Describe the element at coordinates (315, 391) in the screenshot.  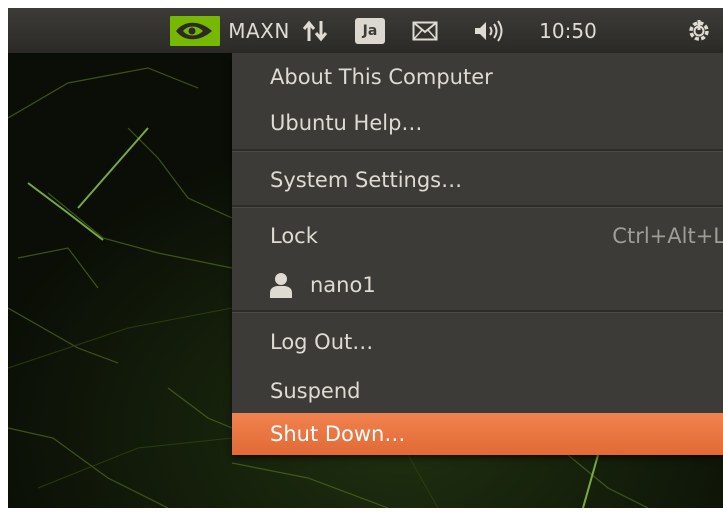
I see `menu-item-label: Suspend` at that location.